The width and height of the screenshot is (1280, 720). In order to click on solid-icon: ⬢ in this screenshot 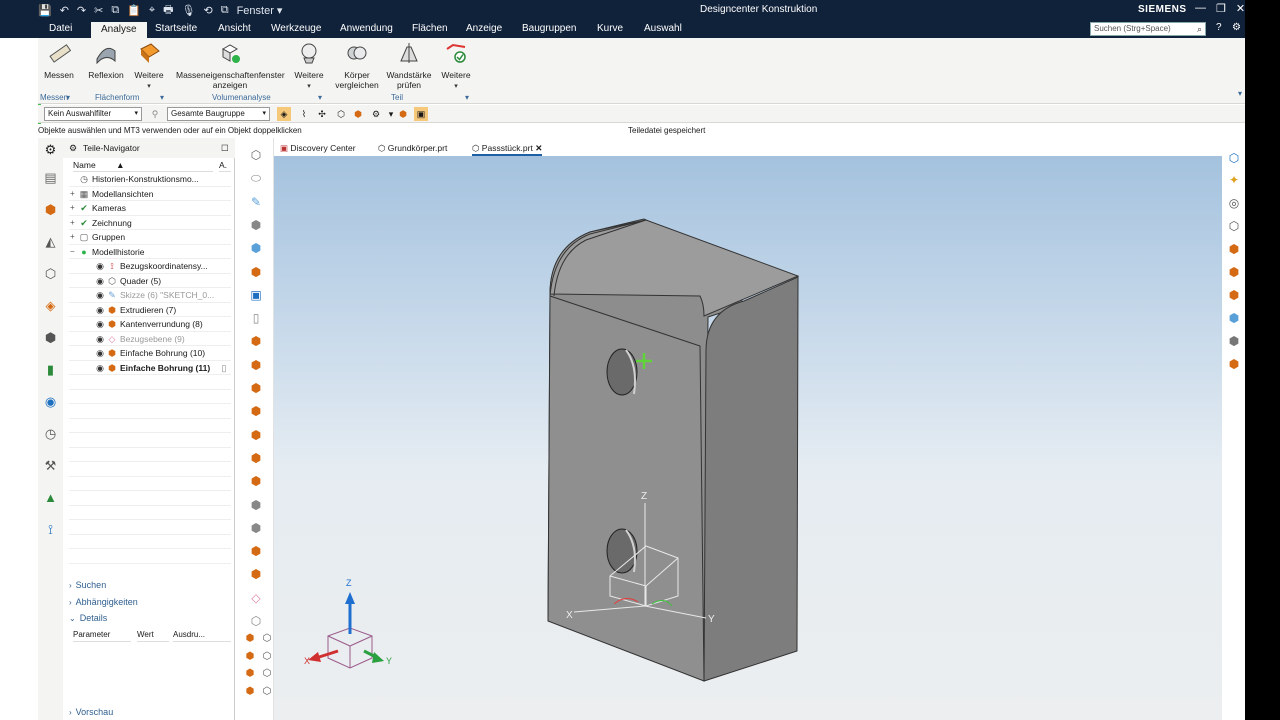, I will do `click(1234, 295)`.